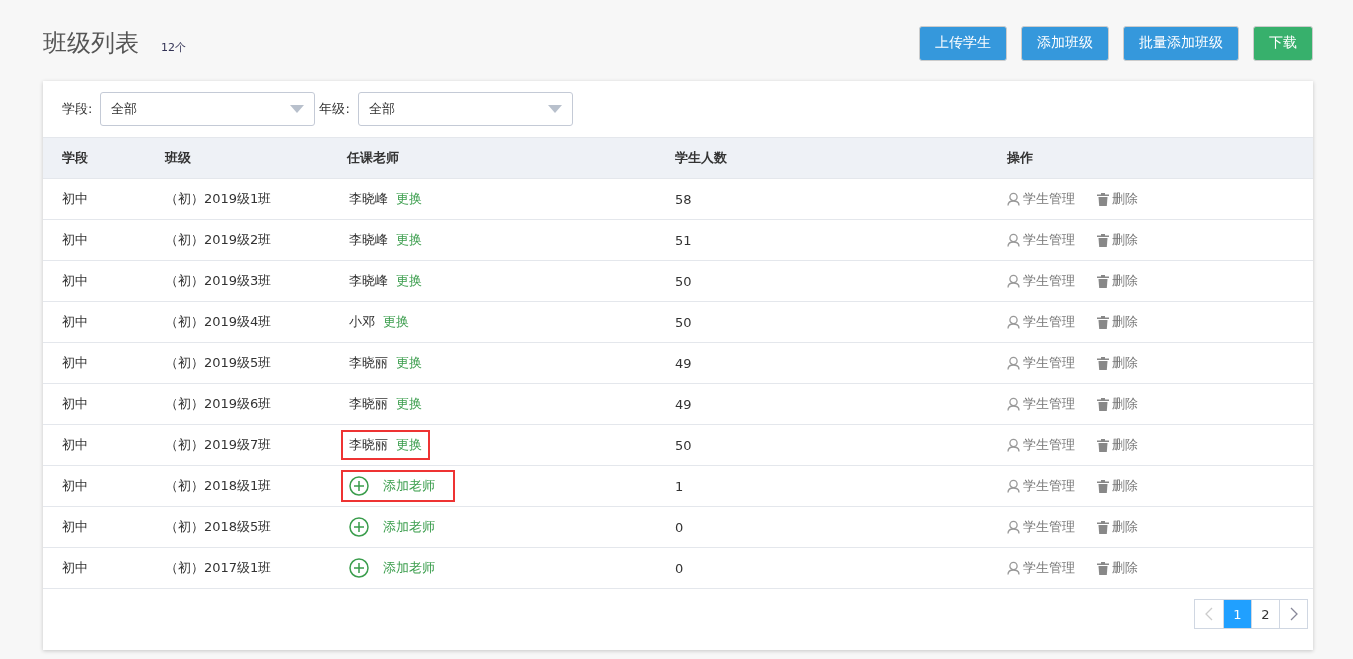  What do you see at coordinates (219, 363) in the screenshot?
I see `table-cell-text: （初）2019级5班` at bounding box center [219, 363].